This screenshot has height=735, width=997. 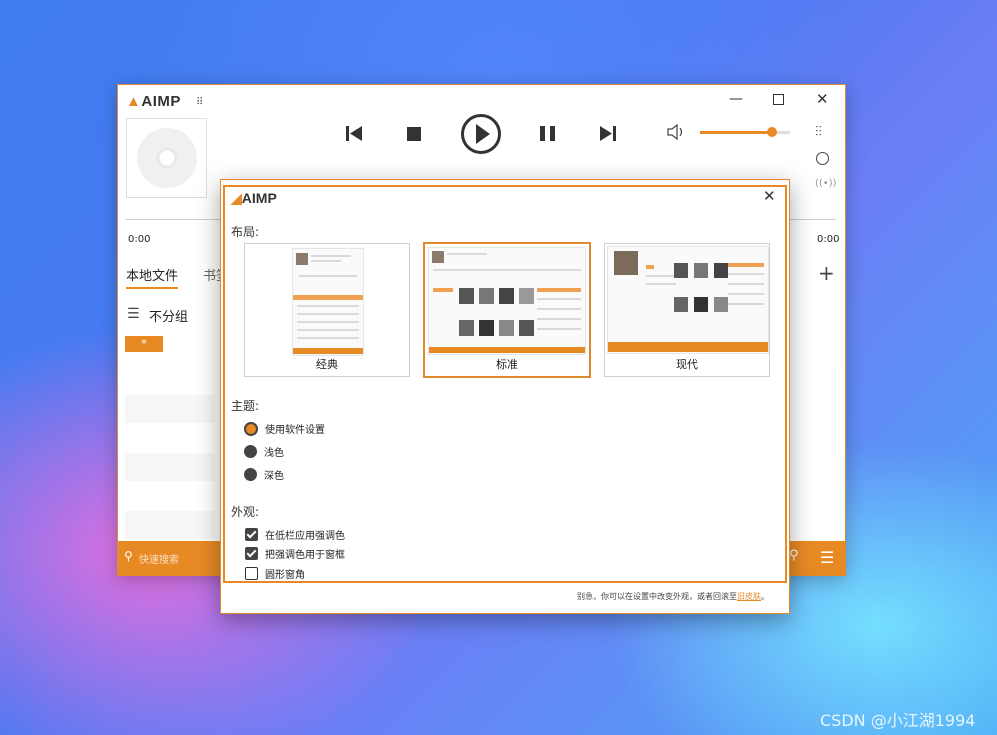 I want to click on previous-button, so click(x=354, y=133).